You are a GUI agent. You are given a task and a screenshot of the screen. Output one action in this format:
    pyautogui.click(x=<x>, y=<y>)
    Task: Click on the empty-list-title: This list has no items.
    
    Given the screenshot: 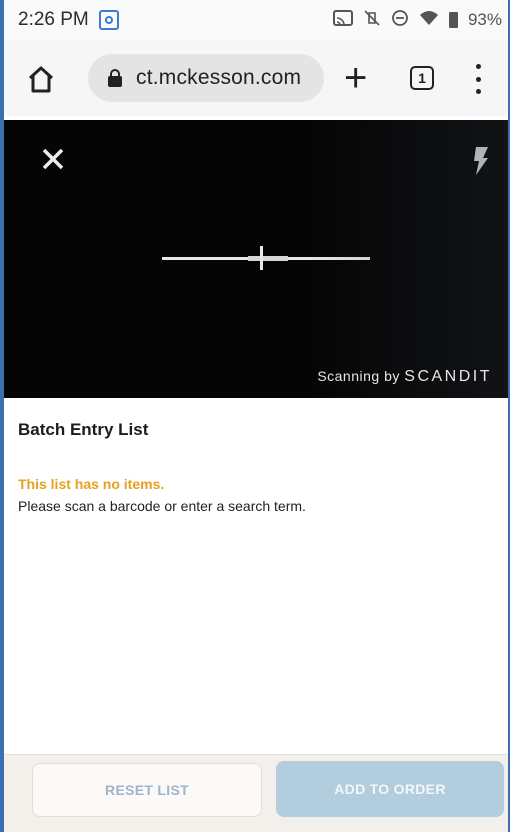 What is the action you would take?
    pyautogui.click(x=91, y=484)
    